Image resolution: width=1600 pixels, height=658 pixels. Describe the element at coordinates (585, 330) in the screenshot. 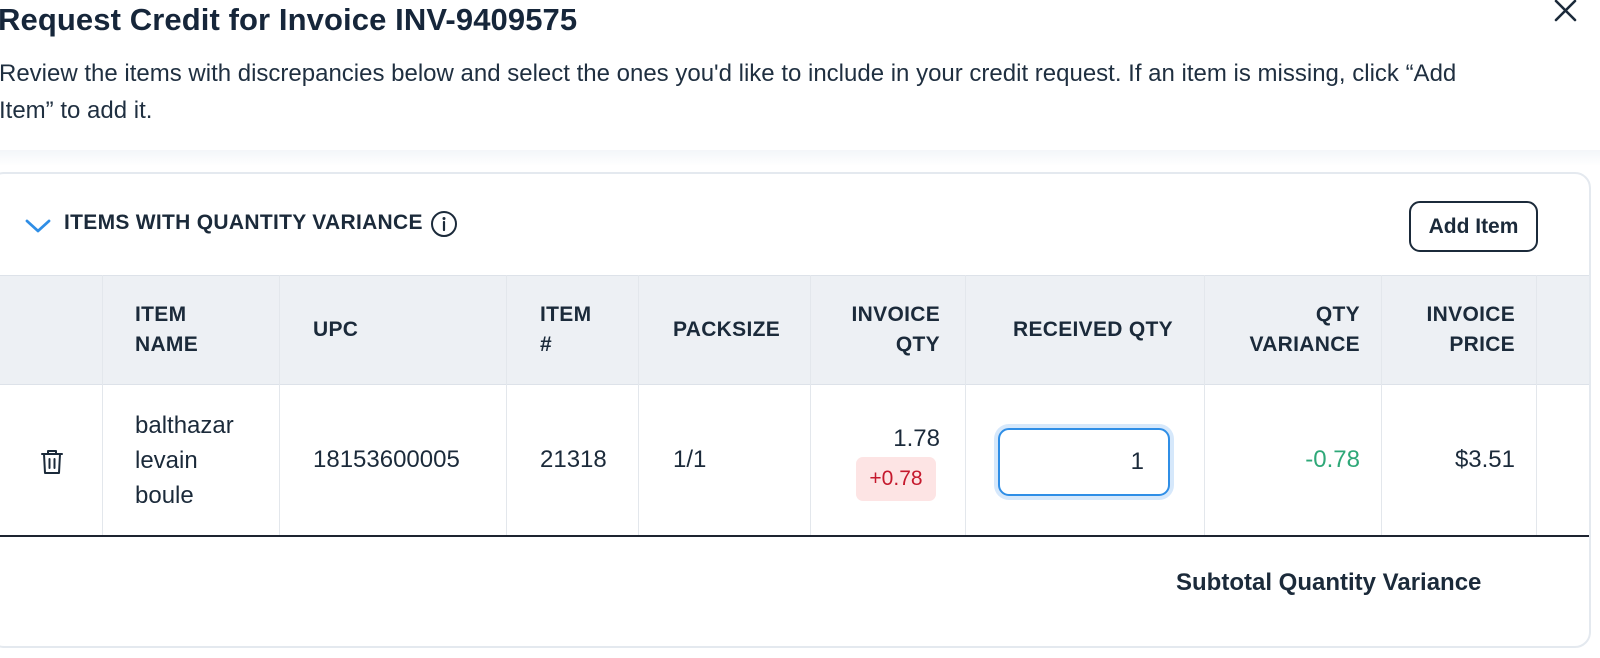

I see `col-header-item-number: ITEM #` at that location.